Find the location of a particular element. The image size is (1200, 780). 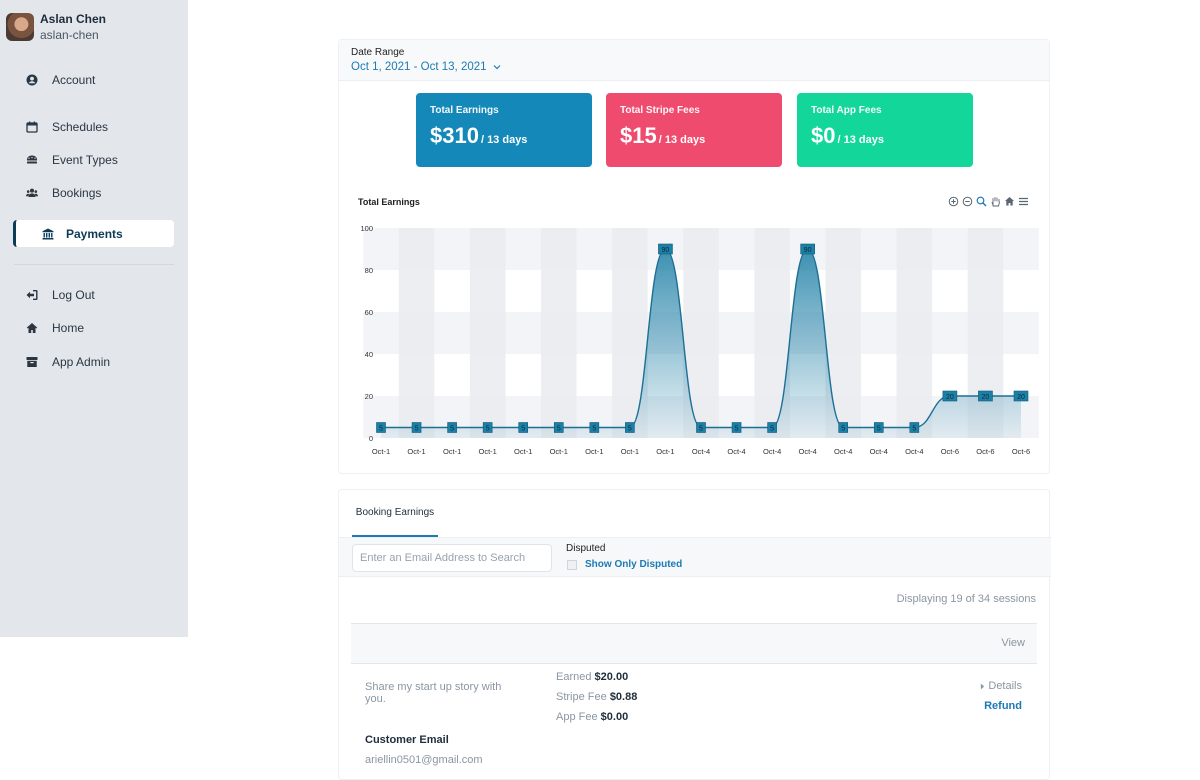

card-amount: $0 is located at coordinates (823, 135).